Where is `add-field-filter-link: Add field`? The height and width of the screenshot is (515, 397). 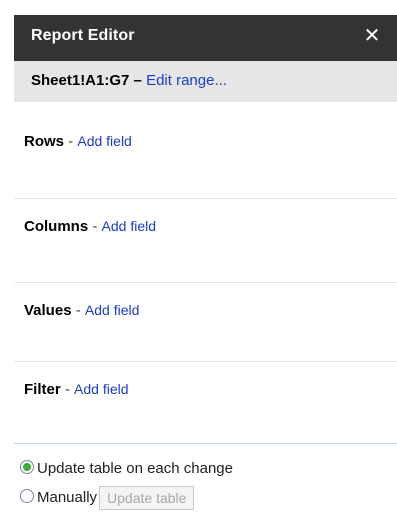 add-field-filter-link: Add field is located at coordinates (101, 389).